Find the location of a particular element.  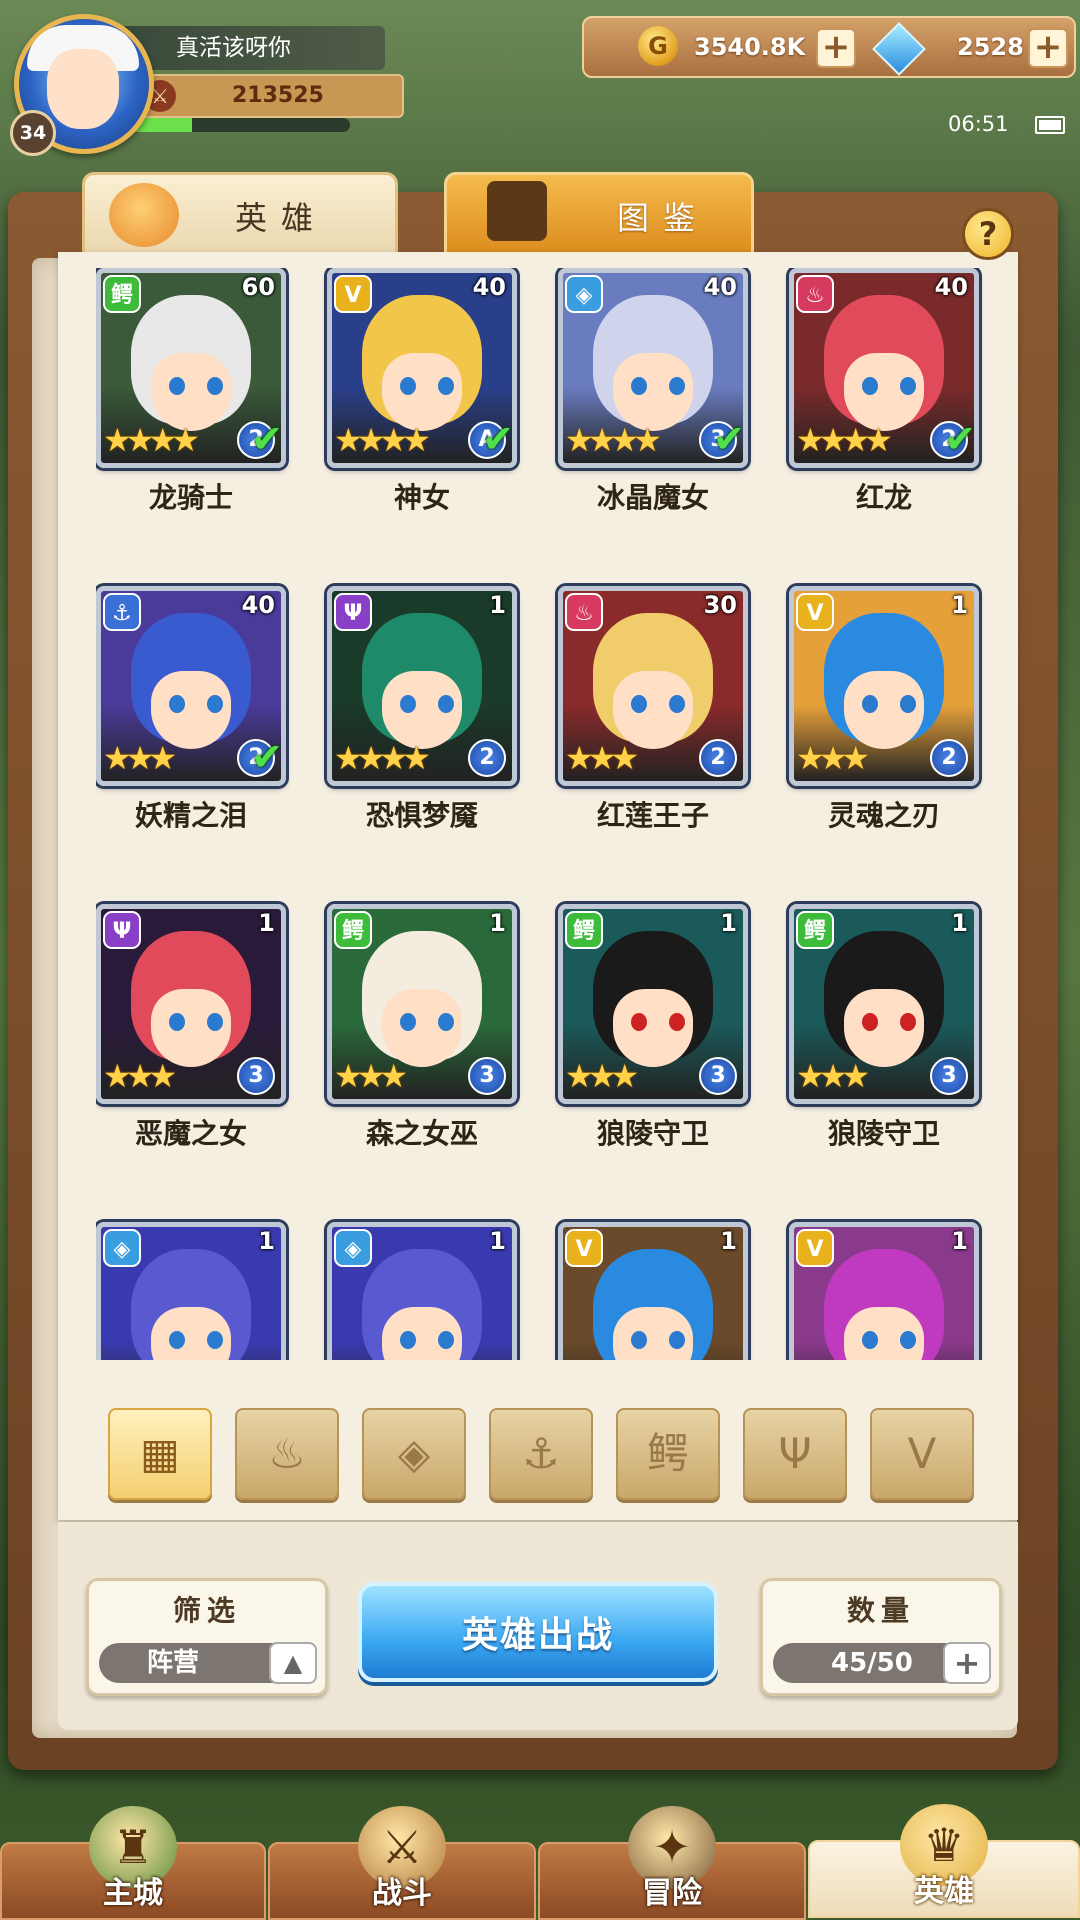

anchor-faction-icon: ⚓ is located at coordinates (541, 1454).